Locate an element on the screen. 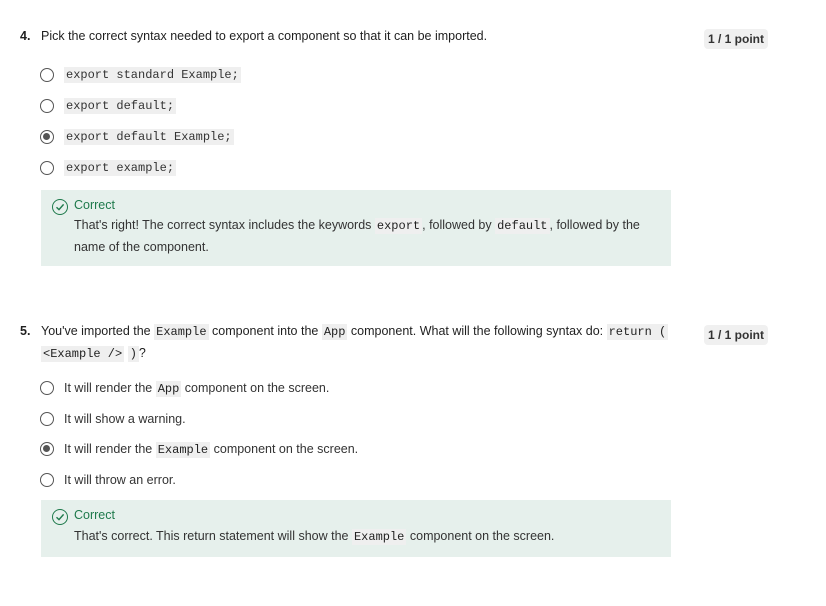 The height and width of the screenshot is (606, 826). option-label: It will throw an error. is located at coordinates (120, 480).